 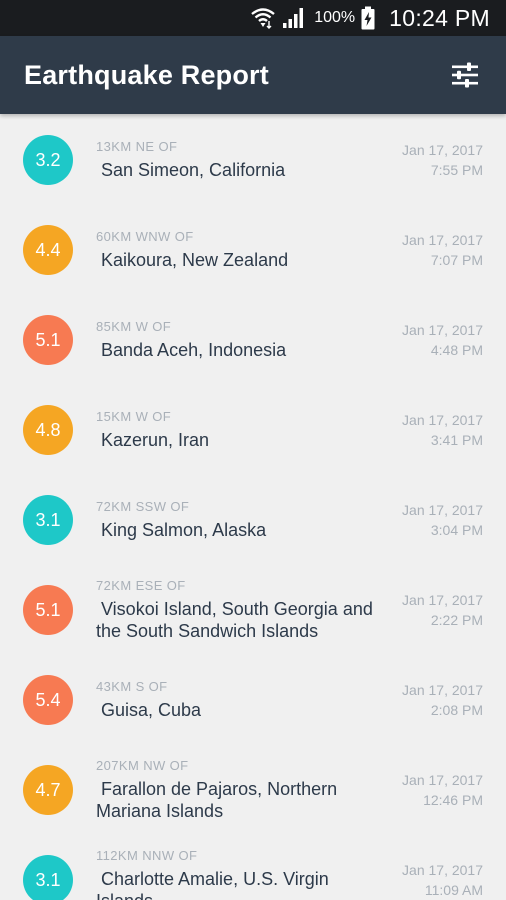 I want to click on quake-time: 2:22 PM, so click(x=456, y=620).